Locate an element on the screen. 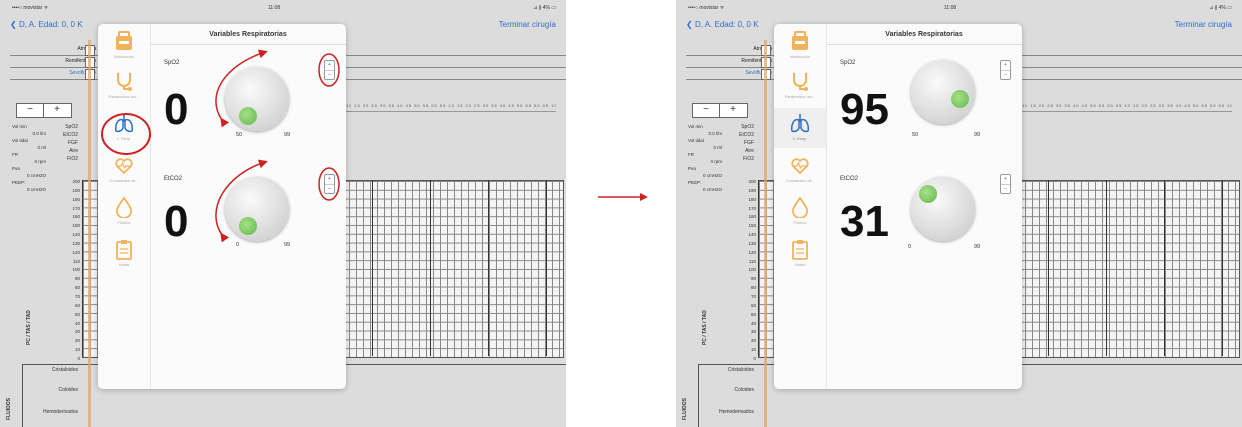  y-tick-label: 160 is located at coordinates (752, 217).